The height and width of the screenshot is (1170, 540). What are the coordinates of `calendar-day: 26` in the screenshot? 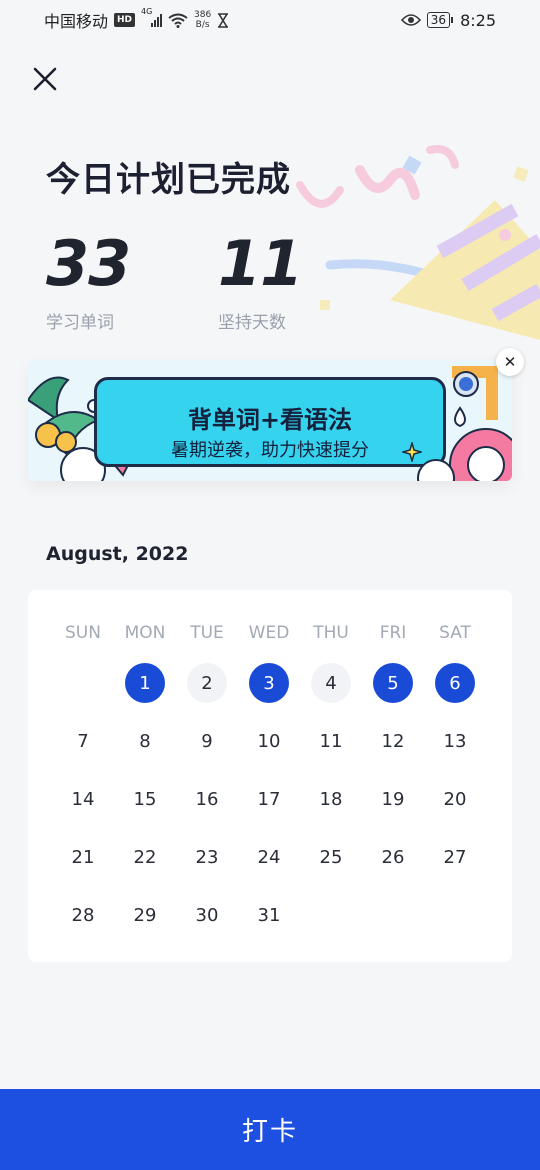 It's located at (393, 857).